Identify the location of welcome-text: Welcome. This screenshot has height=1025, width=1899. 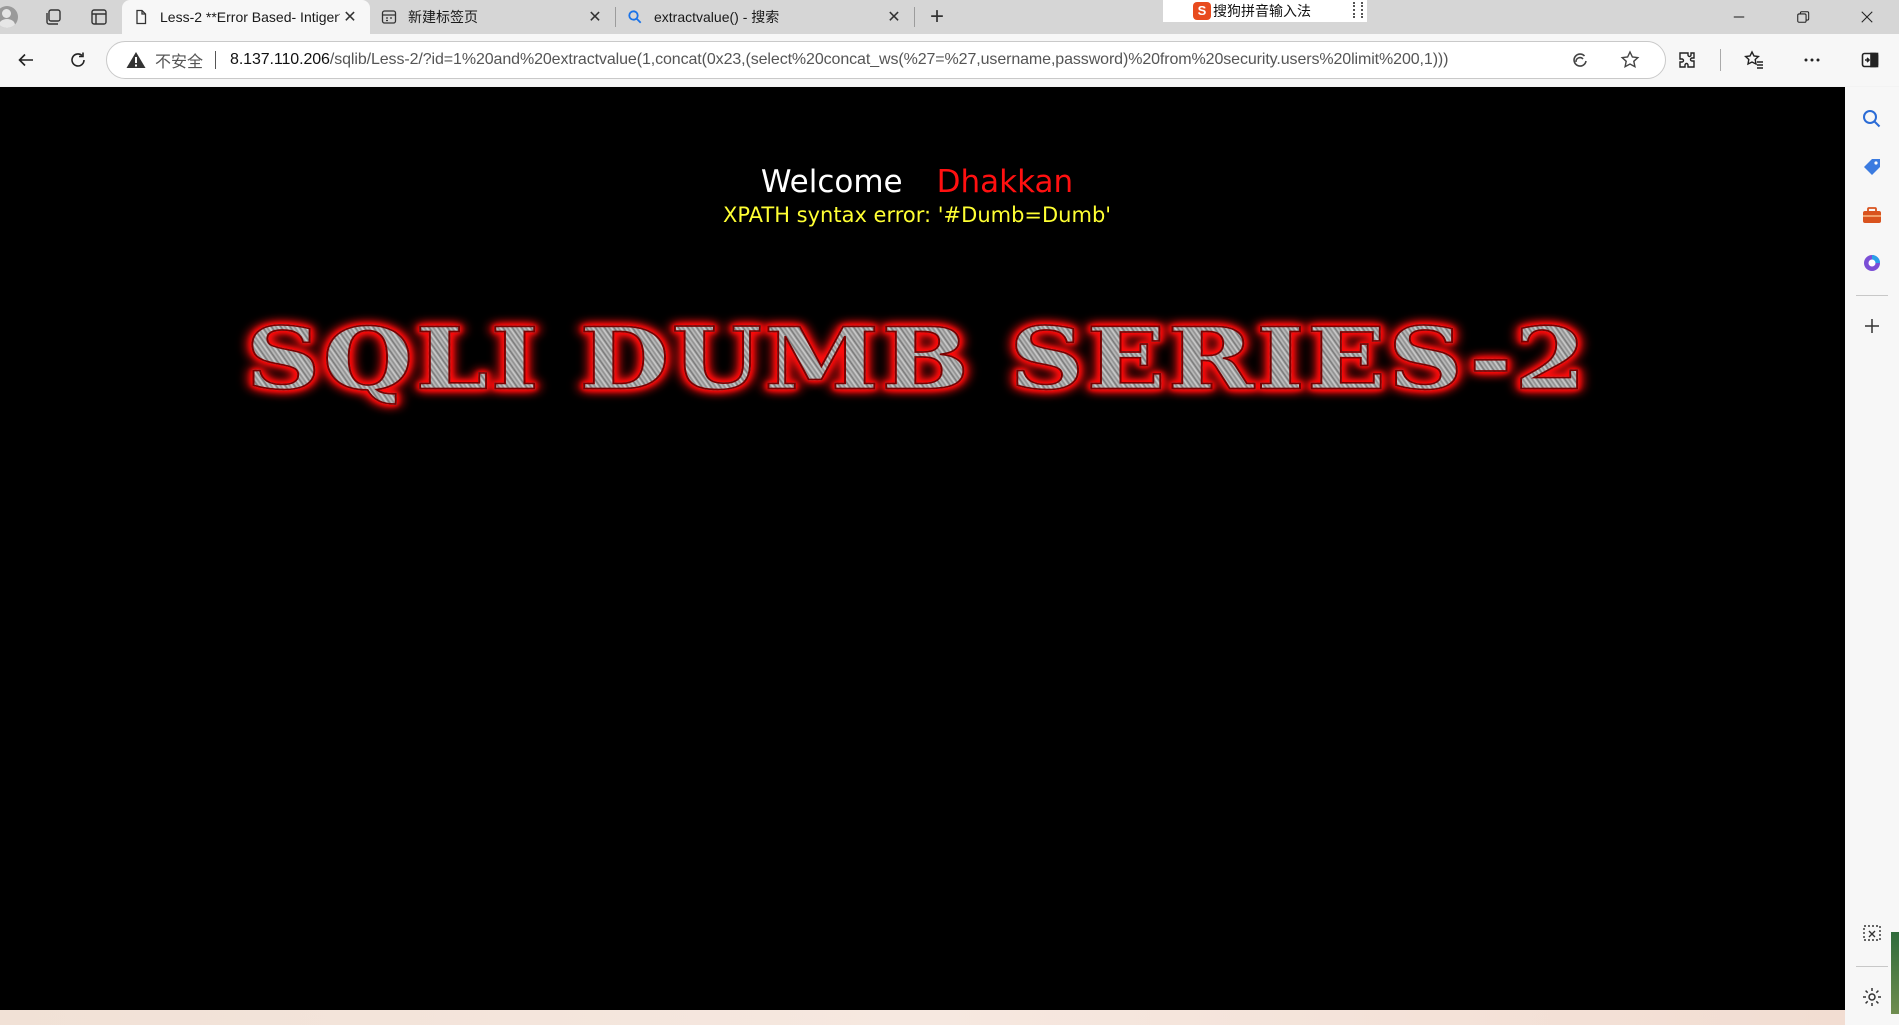
(831, 182).